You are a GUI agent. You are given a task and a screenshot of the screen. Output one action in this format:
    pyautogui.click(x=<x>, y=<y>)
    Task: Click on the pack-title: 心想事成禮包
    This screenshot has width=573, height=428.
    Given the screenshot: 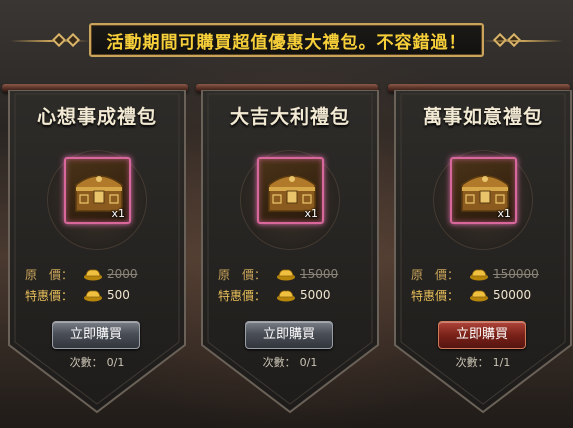 What is the action you would take?
    pyautogui.click(x=96, y=117)
    